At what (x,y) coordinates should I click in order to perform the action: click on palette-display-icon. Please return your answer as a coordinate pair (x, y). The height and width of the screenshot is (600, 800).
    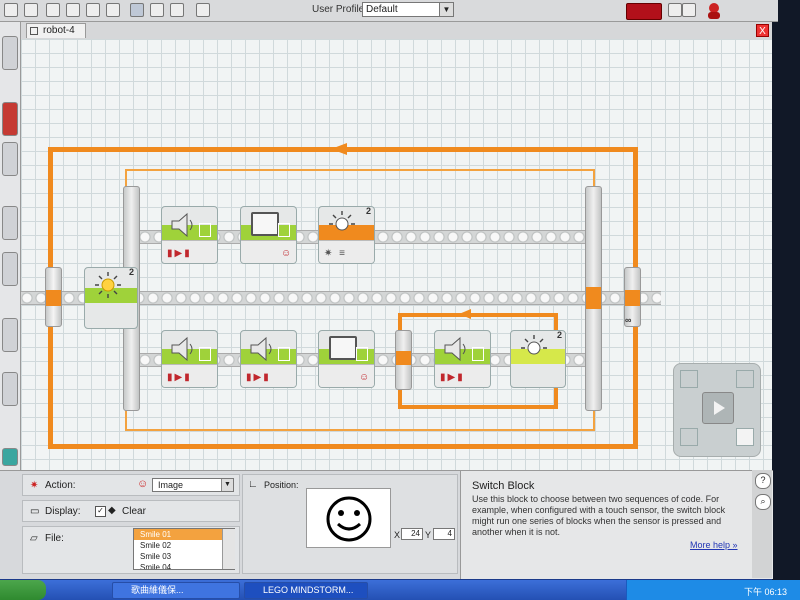
    Looking at the image, I should click on (10, 223).